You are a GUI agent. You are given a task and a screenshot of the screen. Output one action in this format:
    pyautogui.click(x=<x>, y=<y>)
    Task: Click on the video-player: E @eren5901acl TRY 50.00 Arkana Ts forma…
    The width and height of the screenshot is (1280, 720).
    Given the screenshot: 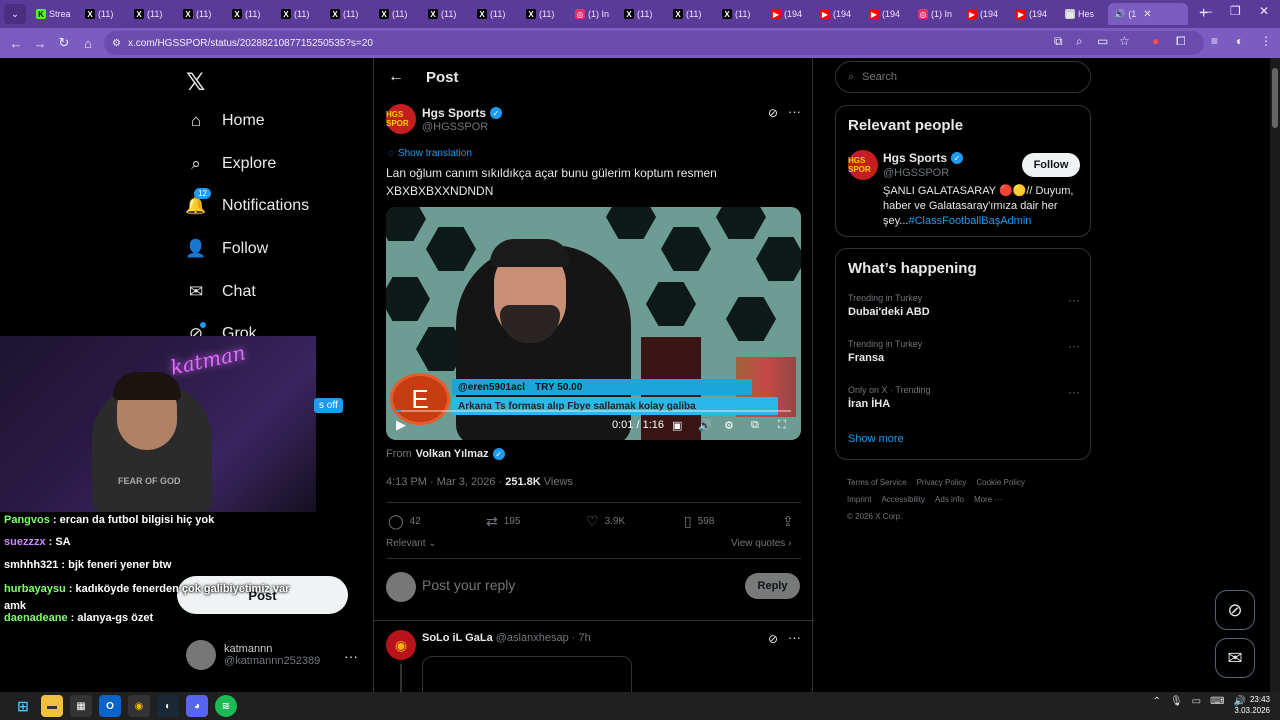 What is the action you would take?
    pyautogui.click(x=593, y=323)
    